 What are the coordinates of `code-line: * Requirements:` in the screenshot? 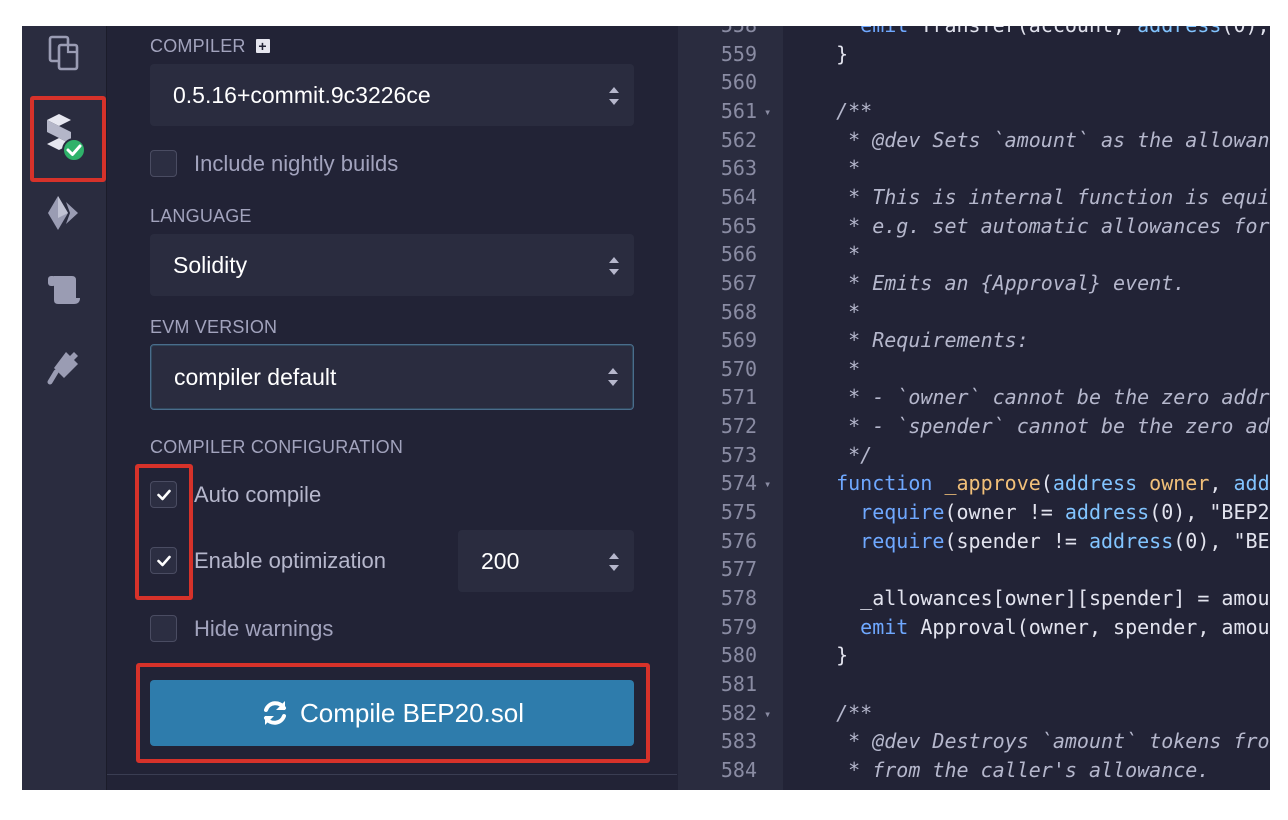 It's located at (920, 340).